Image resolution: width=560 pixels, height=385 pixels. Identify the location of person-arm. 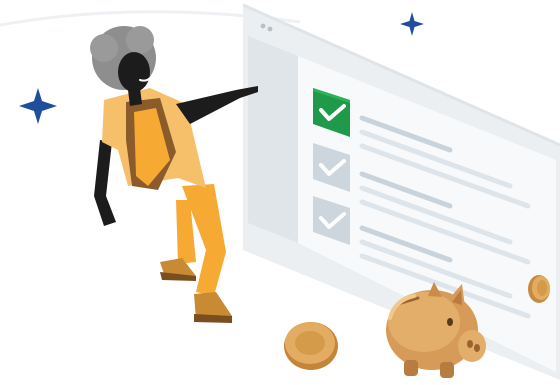
(105, 183).